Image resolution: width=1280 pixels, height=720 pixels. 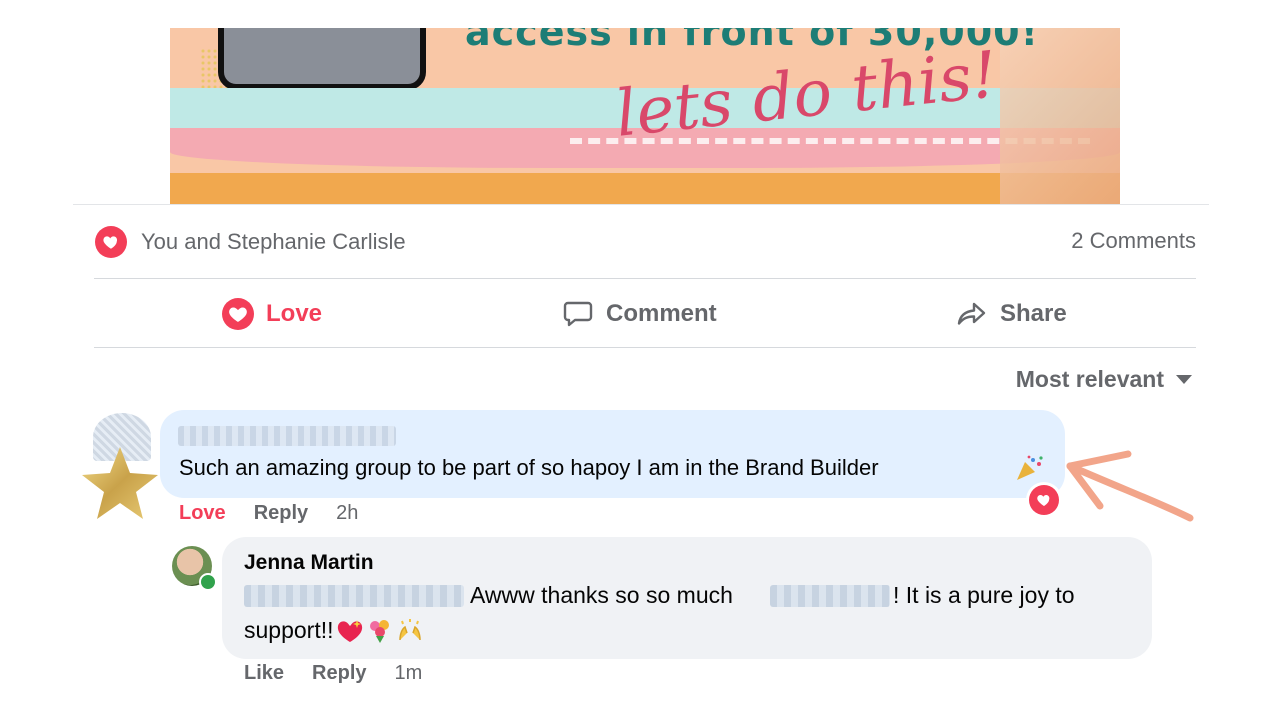 I want to click on comment-reaction-badge, so click(x=1044, y=500).